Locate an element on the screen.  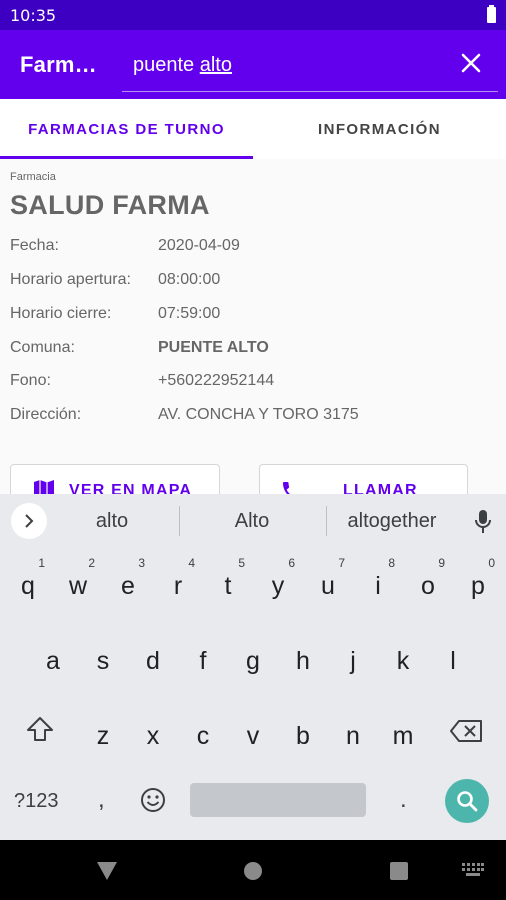
search-query: puente alto is located at coordinates (182, 65).